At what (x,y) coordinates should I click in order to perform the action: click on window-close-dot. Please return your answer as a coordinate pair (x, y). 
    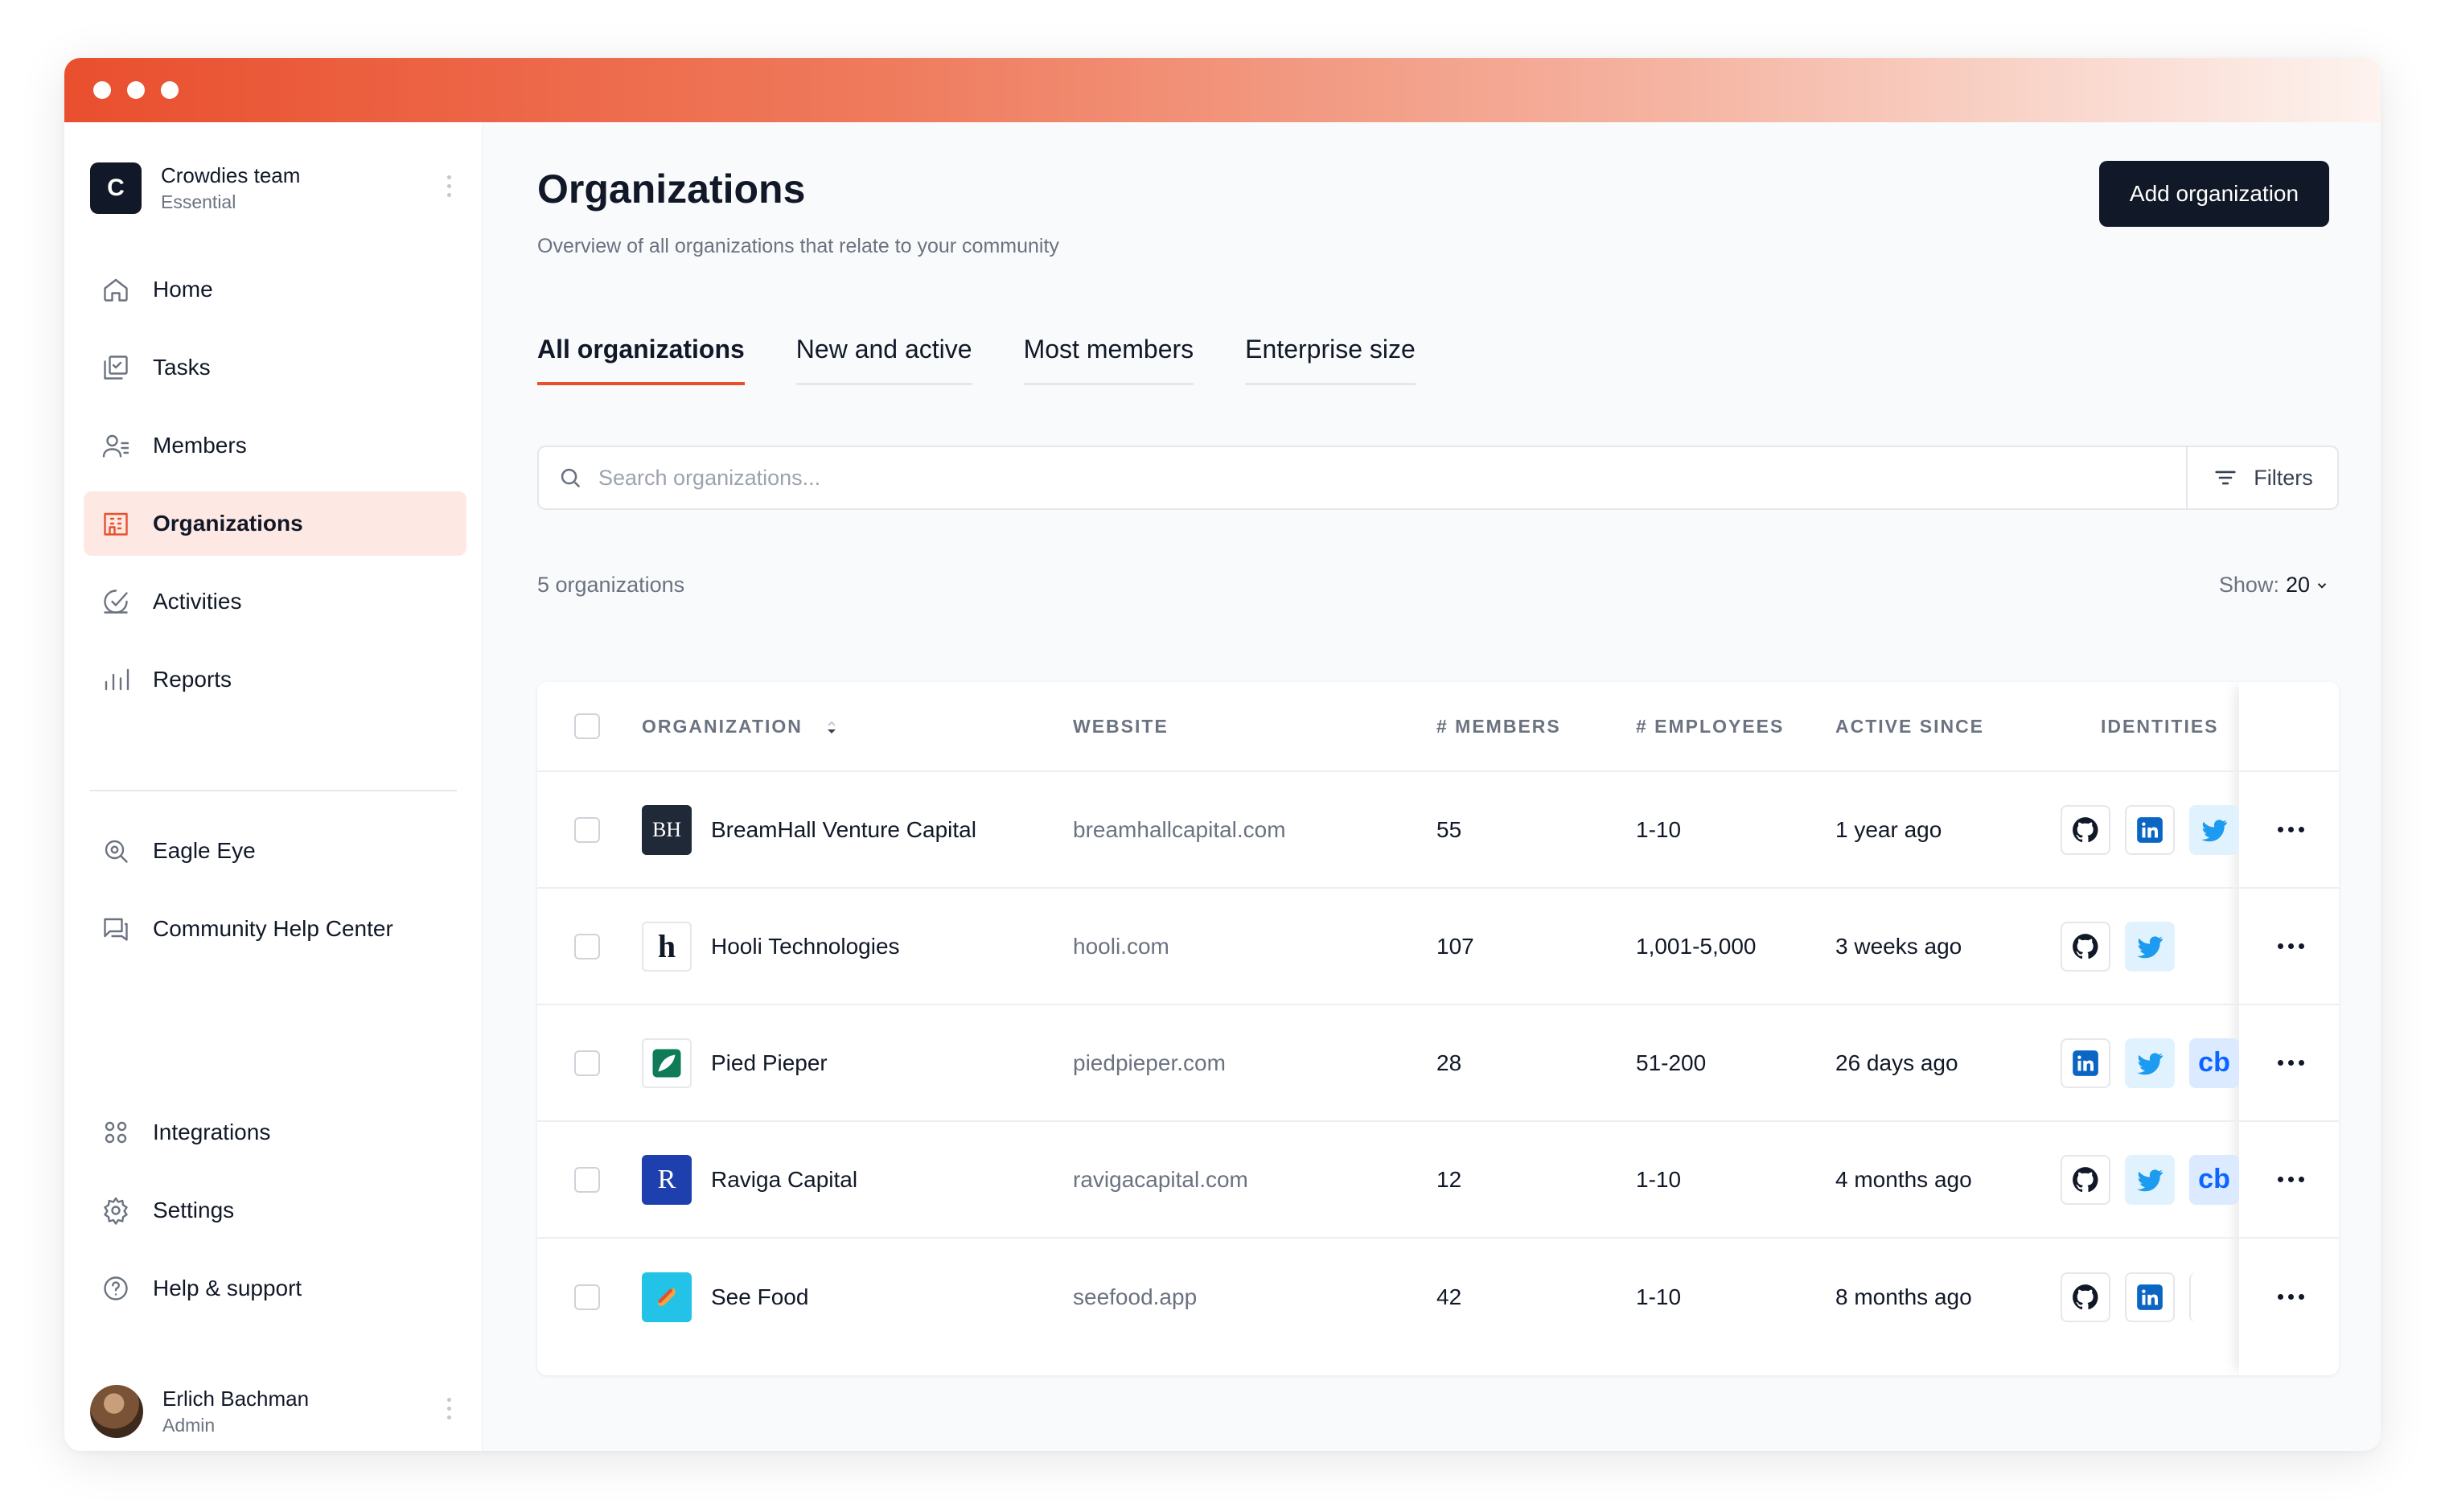
    Looking at the image, I should click on (102, 90).